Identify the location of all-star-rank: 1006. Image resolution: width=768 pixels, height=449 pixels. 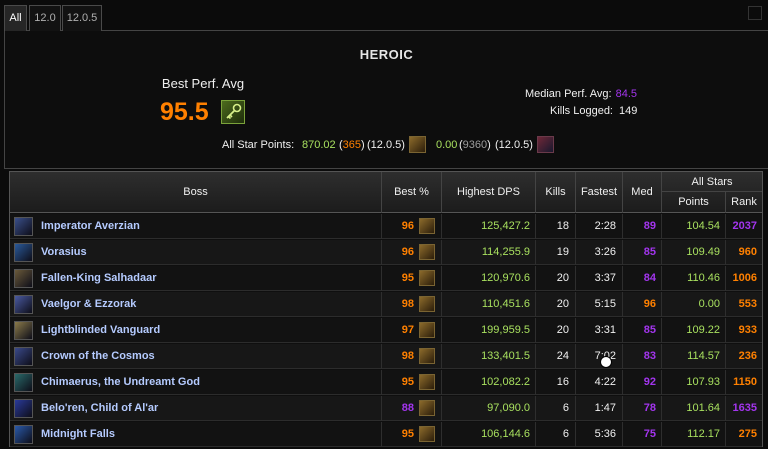
(744, 278).